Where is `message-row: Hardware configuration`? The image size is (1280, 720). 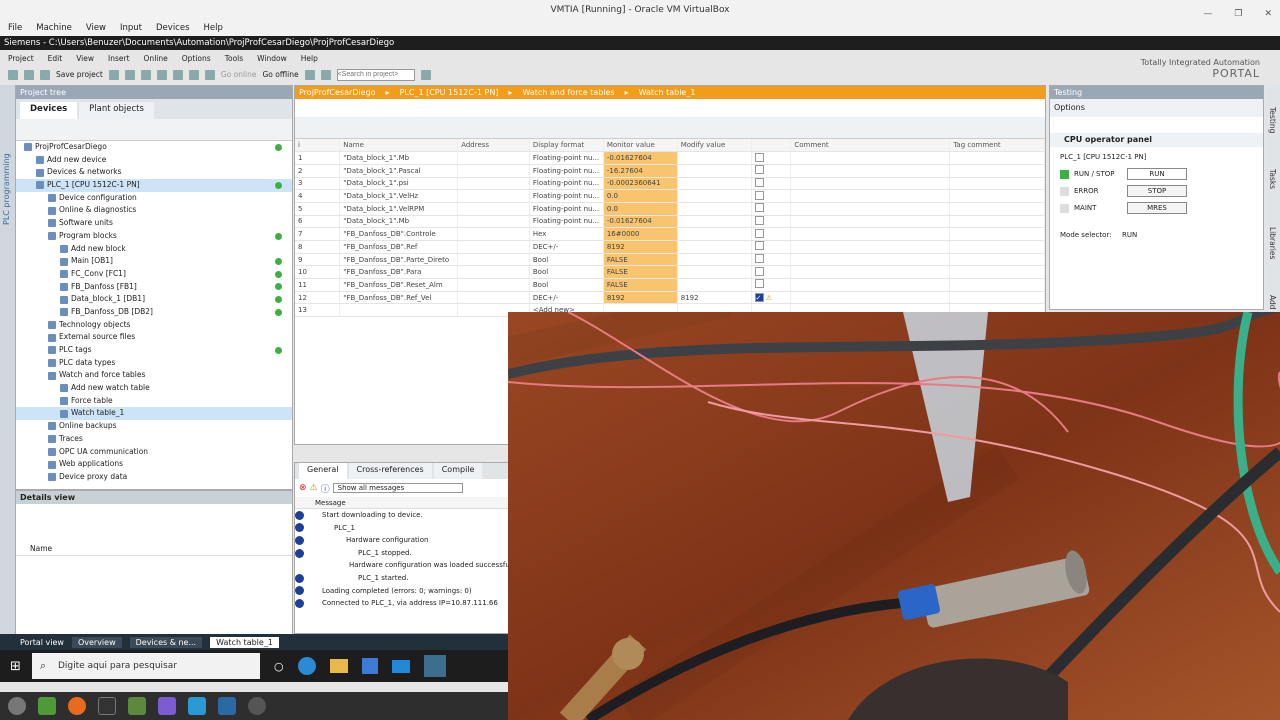
message-row: Hardware configuration is located at coordinates (401, 540).